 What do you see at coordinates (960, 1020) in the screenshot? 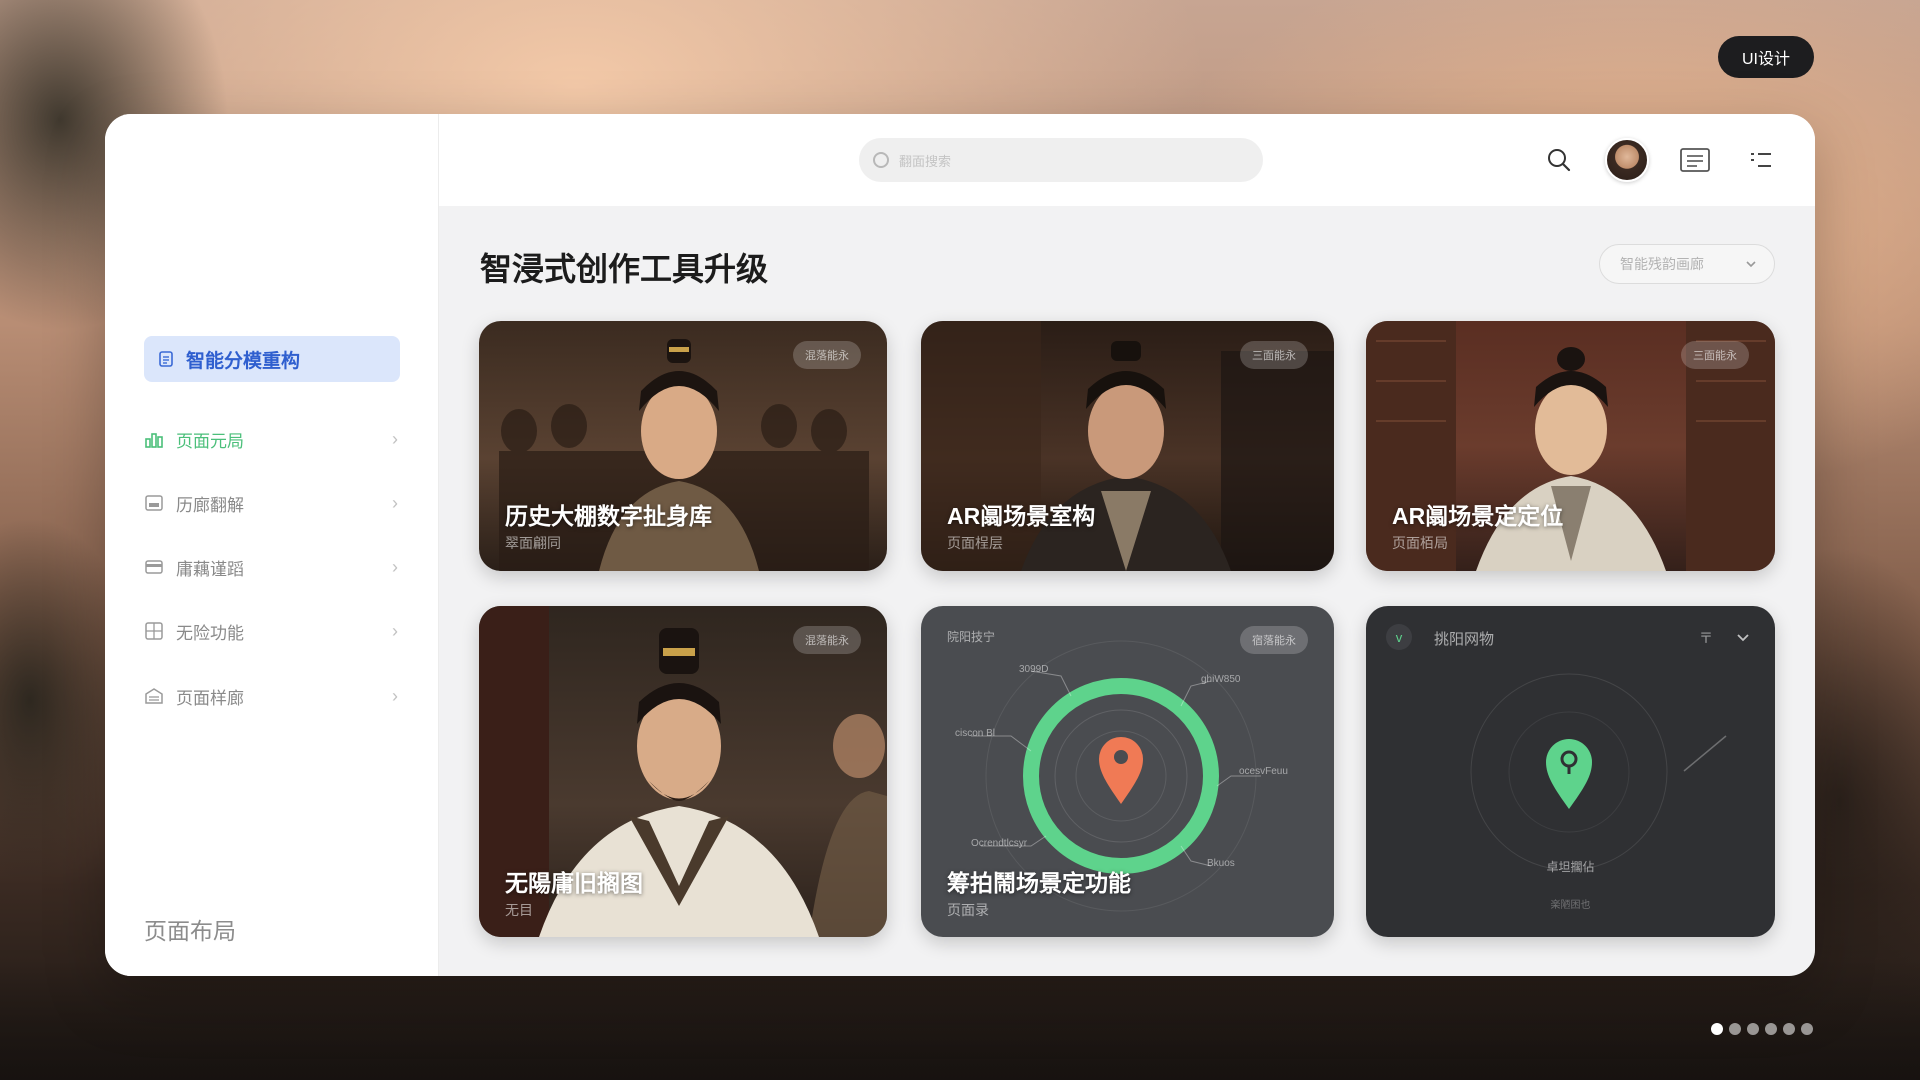
I see `background-ground` at bounding box center [960, 1020].